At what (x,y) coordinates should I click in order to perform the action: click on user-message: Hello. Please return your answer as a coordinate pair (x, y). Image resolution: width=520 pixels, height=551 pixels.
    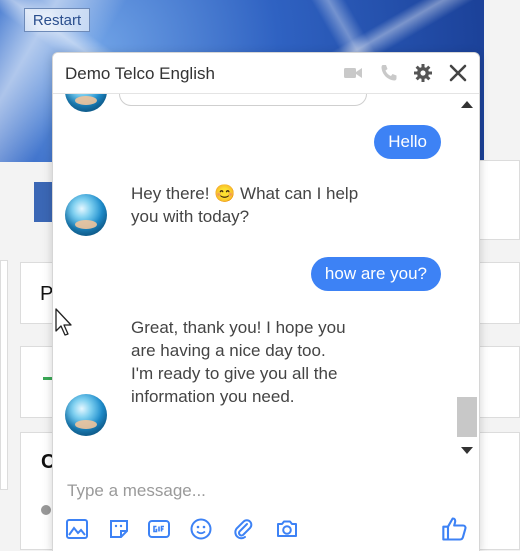
    Looking at the image, I should click on (407, 142).